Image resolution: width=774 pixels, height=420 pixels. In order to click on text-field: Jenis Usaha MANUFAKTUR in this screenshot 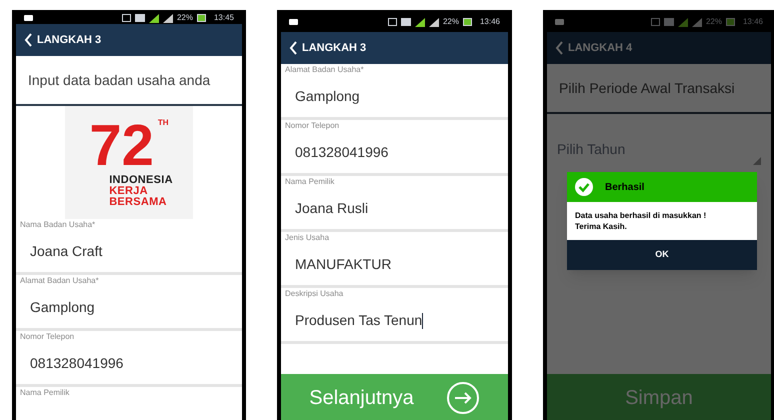, I will do `click(394, 260)`.